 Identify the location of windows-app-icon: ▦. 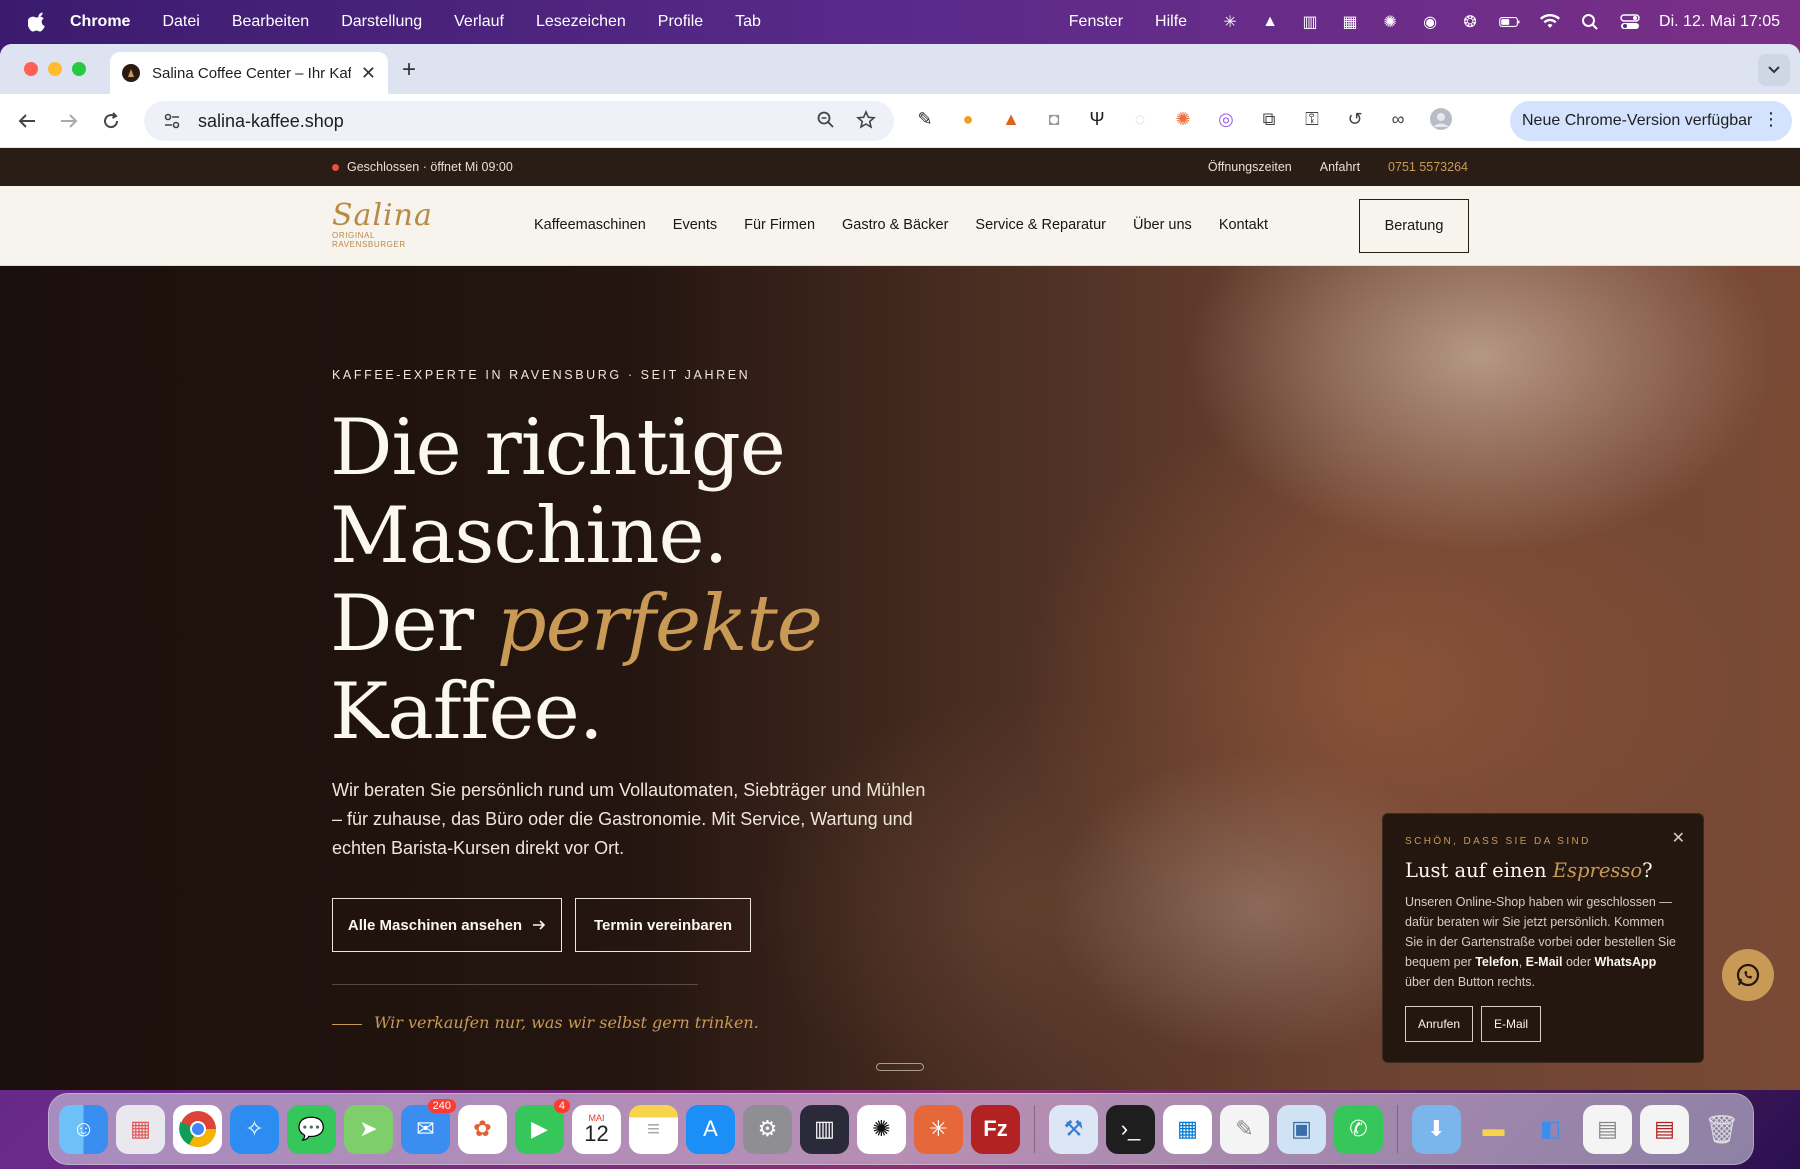
(1187, 1129).